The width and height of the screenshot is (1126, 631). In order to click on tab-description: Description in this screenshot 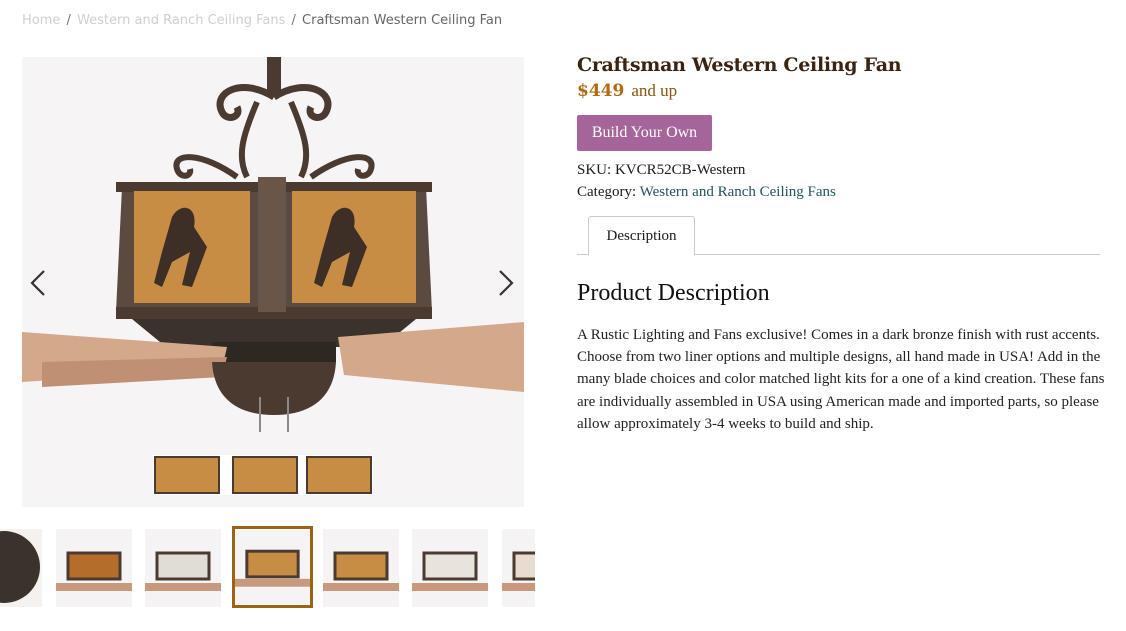, I will do `click(641, 236)`.